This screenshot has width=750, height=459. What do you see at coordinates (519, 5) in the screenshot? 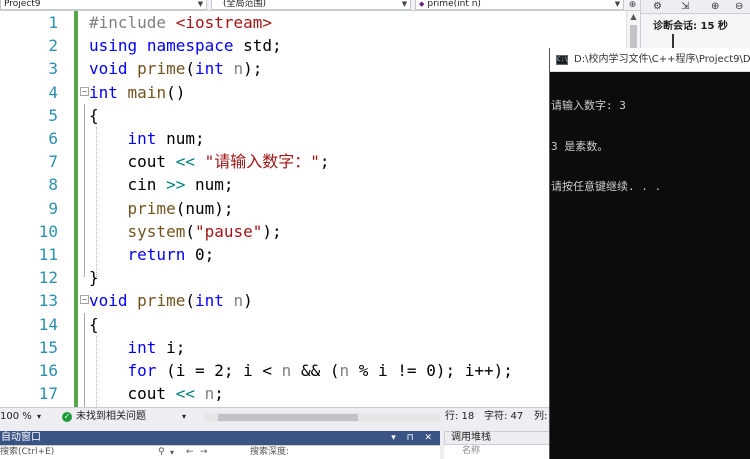
I see `member-dropdown: ◆ prime(int n) ▼` at bounding box center [519, 5].